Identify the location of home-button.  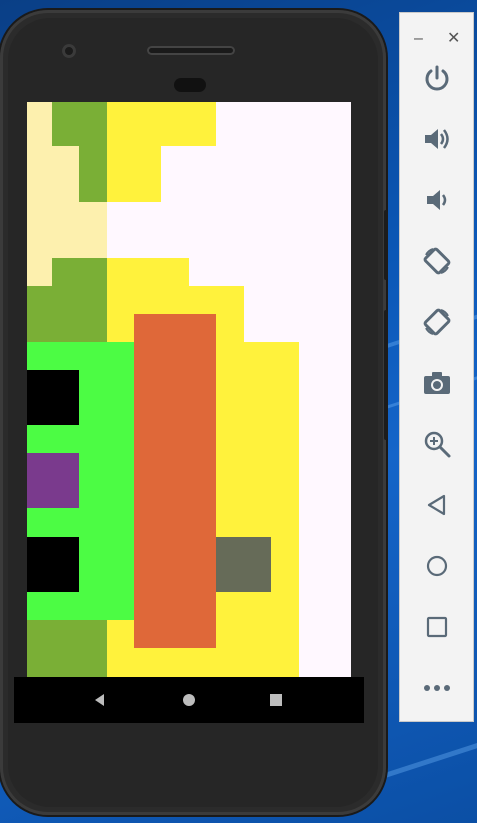
(437, 566).